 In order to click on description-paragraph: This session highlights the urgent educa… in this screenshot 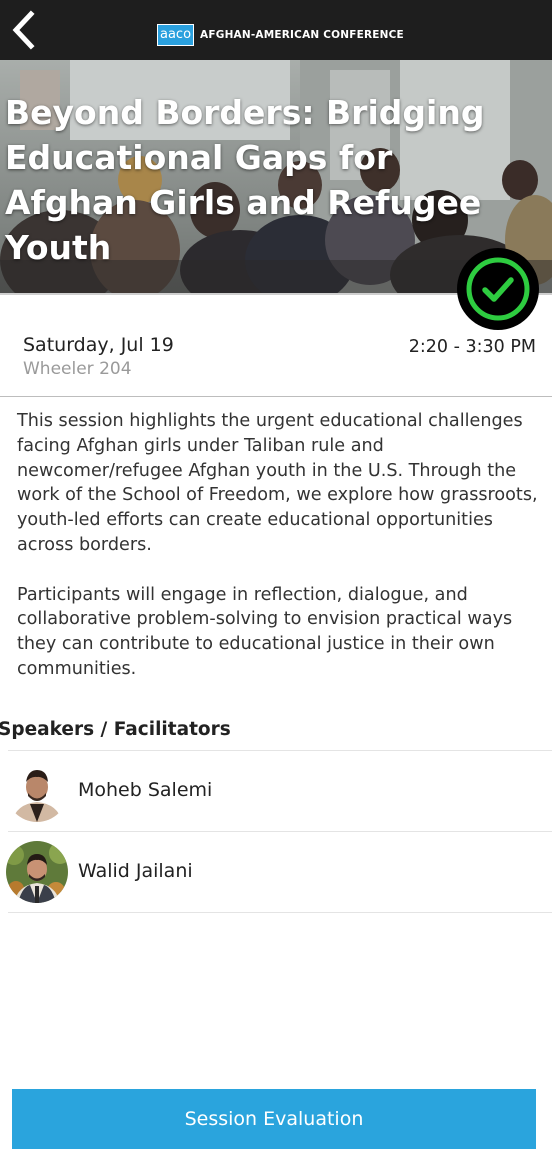, I will do `click(277, 483)`.